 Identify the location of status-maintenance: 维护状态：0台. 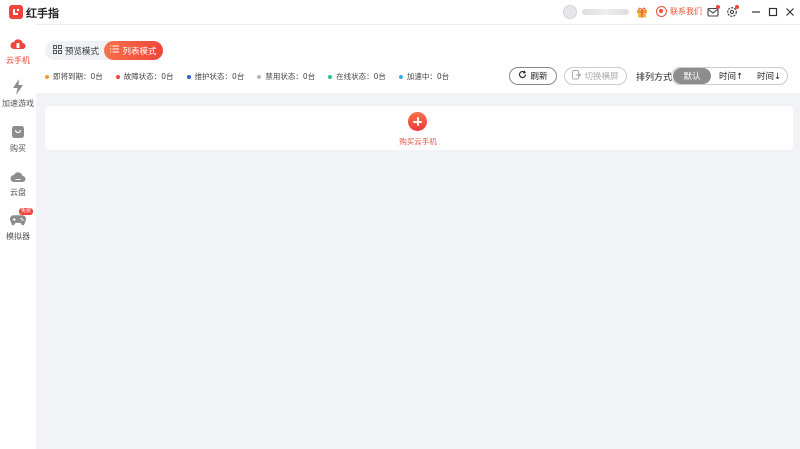
(215, 76).